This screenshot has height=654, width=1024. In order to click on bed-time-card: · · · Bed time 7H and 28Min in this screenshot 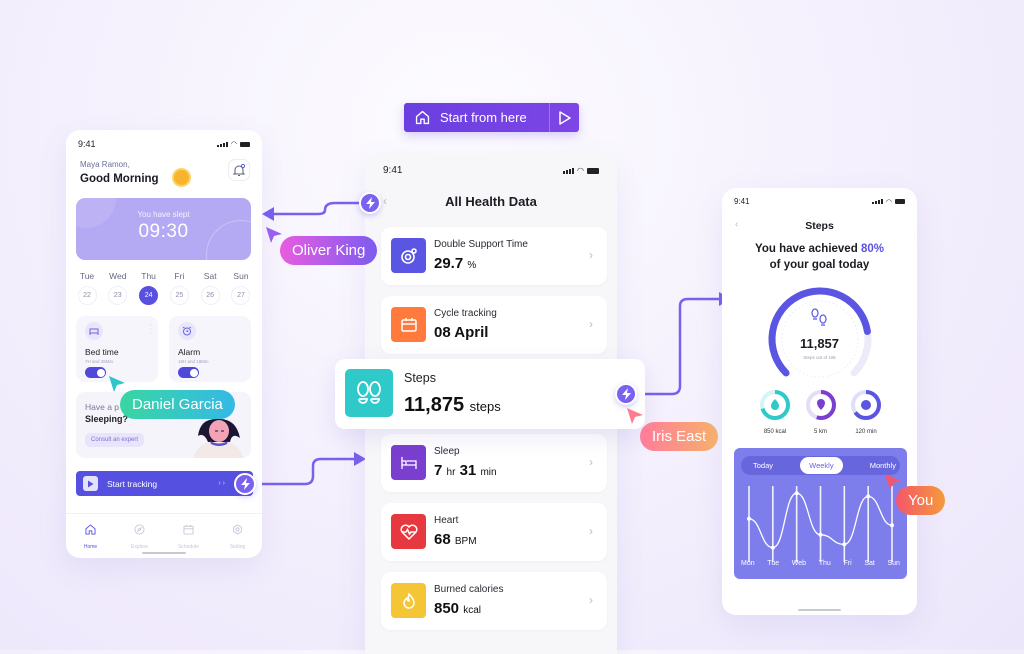, I will do `click(117, 349)`.